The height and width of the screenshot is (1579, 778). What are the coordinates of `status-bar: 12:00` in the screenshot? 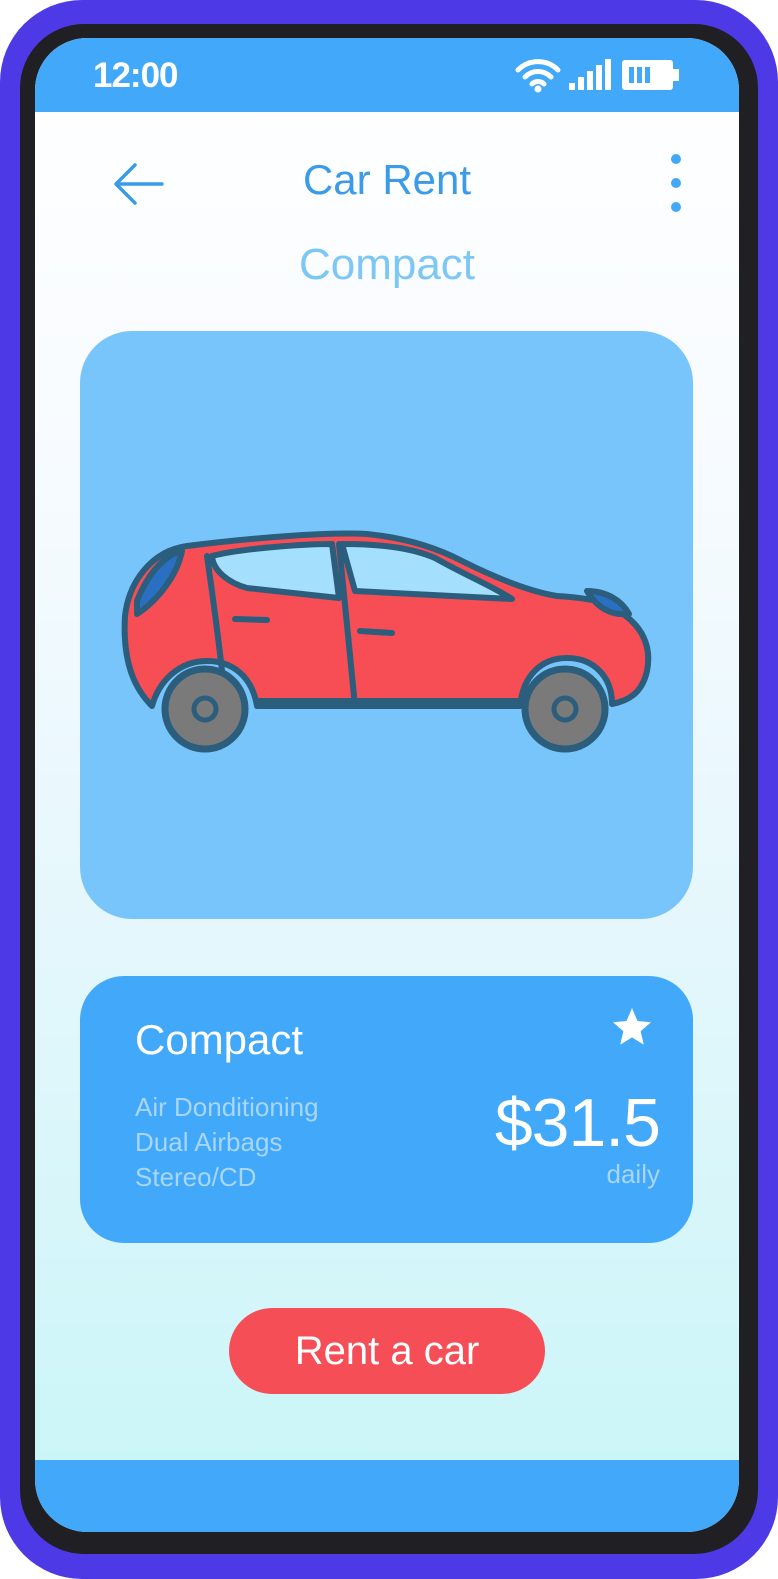 It's located at (387, 75).